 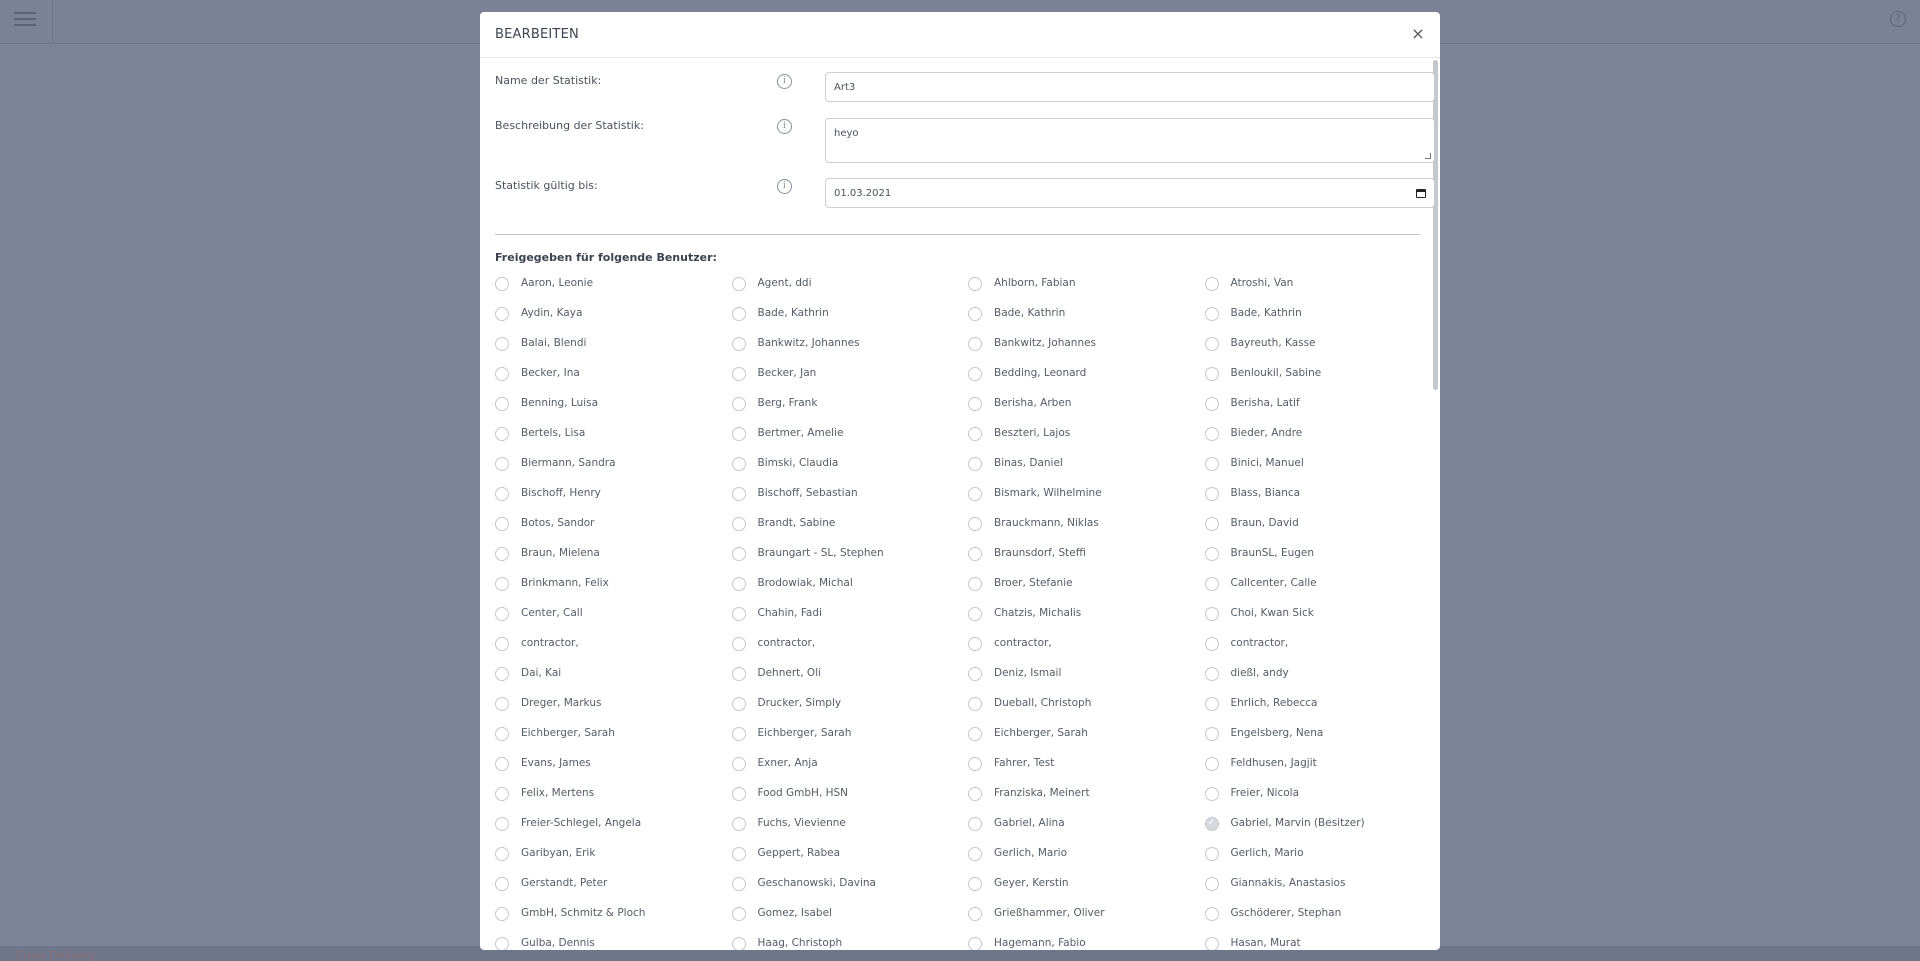 What do you see at coordinates (850, 373) in the screenshot?
I see `user-option: Becker, Jan` at bounding box center [850, 373].